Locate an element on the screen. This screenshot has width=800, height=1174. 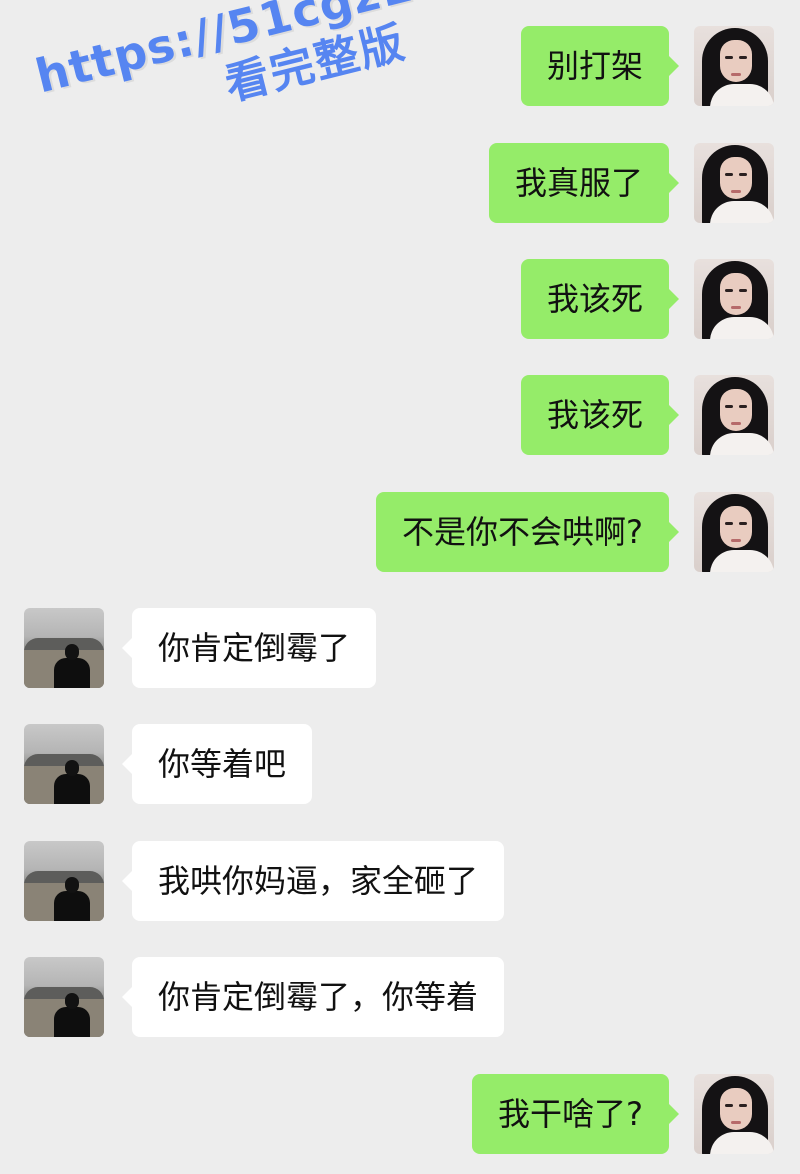
message-bubble-incoming: 你肯定倒霉了 is located at coordinates (249, 648).